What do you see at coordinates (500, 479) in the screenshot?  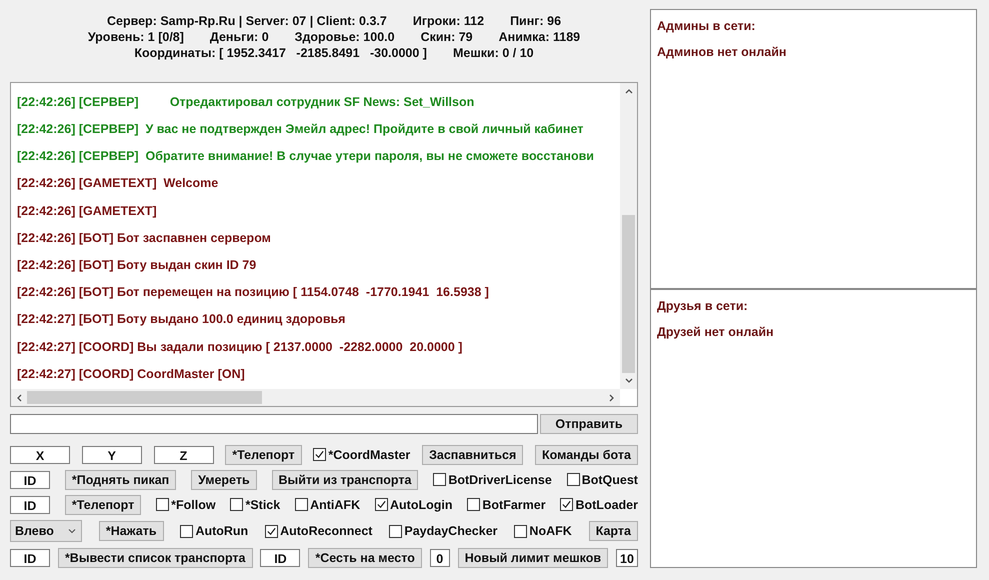 I see `checkbox-label: BotDriverLicense` at bounding box center [500, 479].